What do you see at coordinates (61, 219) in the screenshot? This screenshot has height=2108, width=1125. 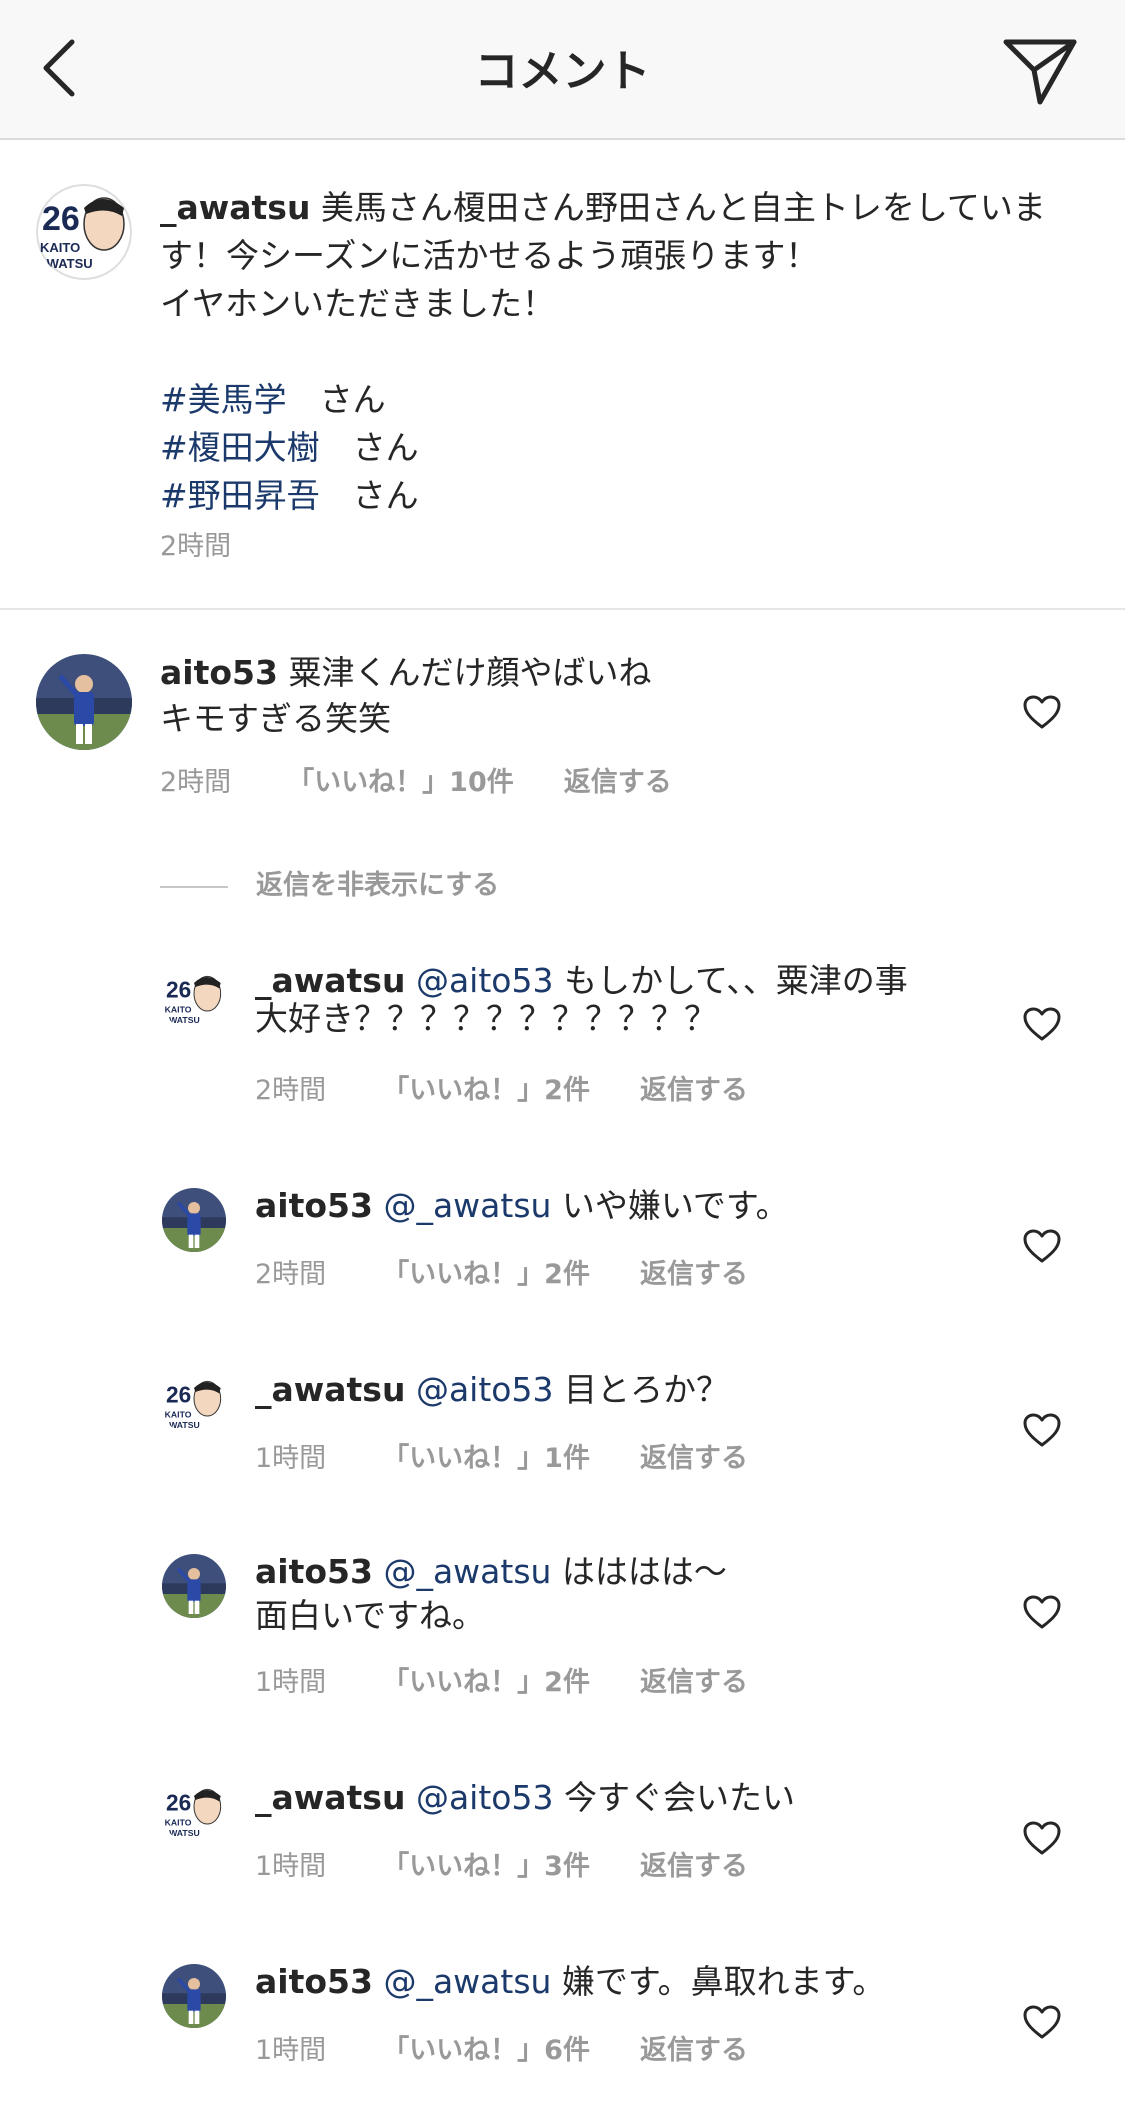 I see `avatar-number: 26` at bounding box center [61, 219].